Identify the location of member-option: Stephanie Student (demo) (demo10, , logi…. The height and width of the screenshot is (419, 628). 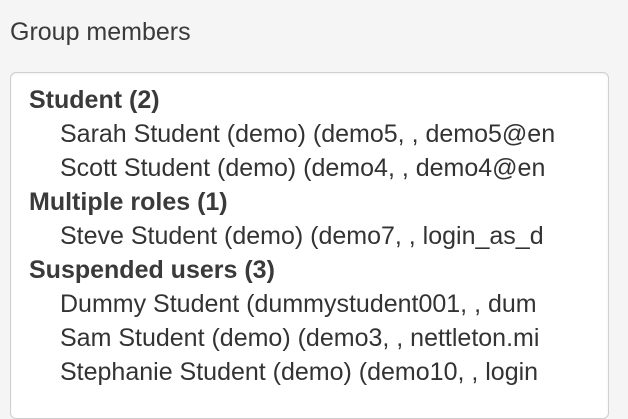
(330, 372).